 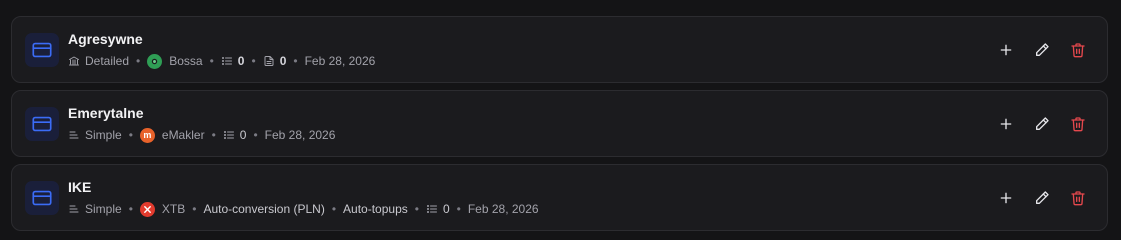 I want to click on broker-badge: Bossa, so click(x=175, y=61).